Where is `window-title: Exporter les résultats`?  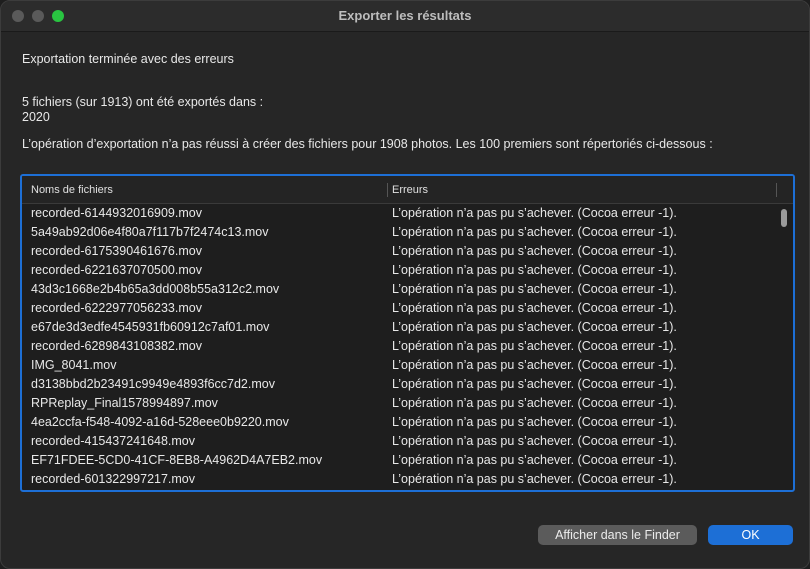 window-title: Exporter les résultats is located at coordinates (405, 15).